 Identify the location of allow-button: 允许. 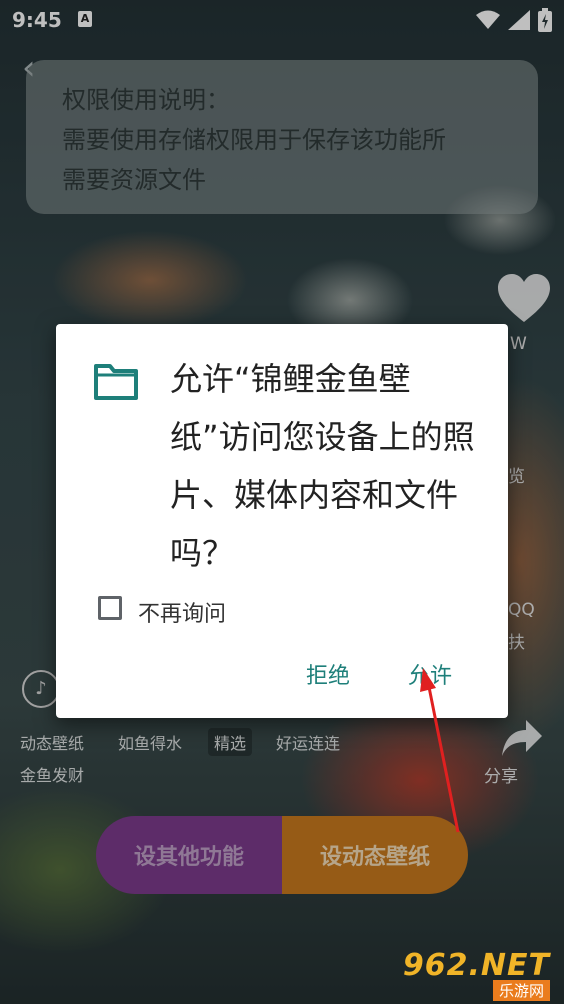
(430, 674).